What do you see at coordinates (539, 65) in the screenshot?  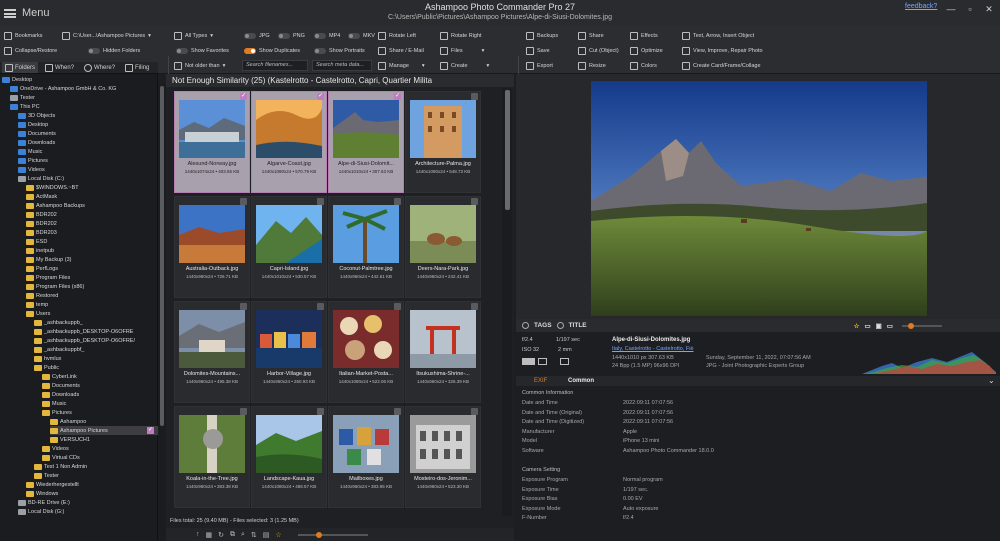 I see `export-button: Export` at bounding box center [539, 65].